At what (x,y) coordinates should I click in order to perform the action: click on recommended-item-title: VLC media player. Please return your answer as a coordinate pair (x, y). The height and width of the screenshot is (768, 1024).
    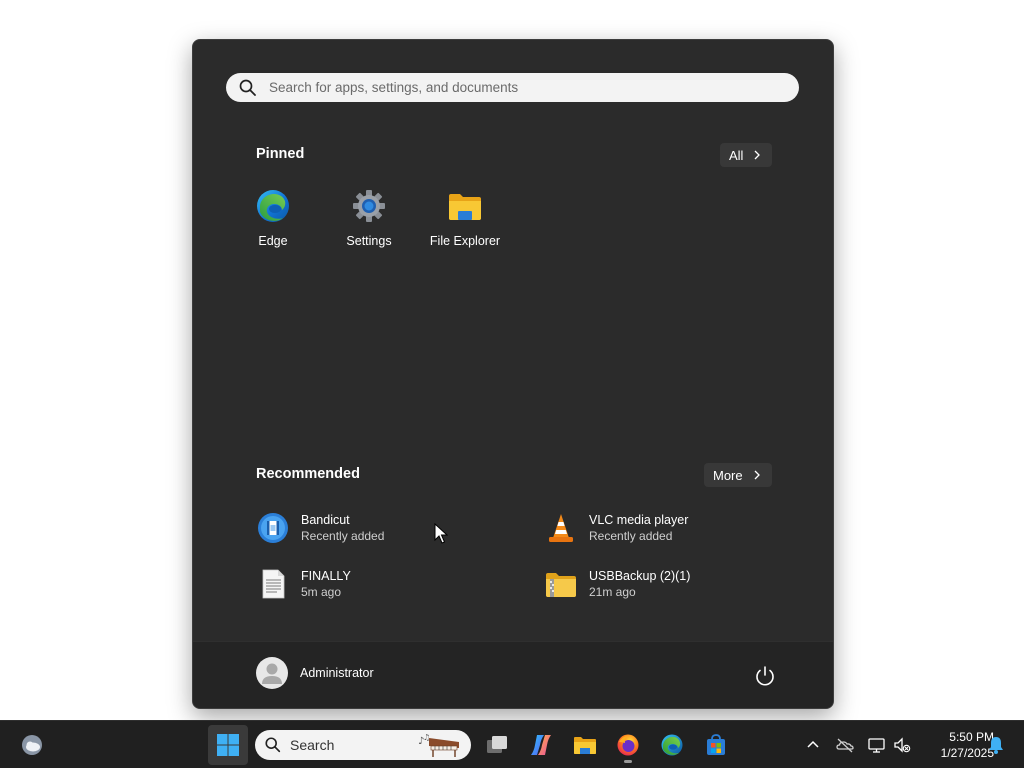
    Looking at the image, I should click on (639, 520).